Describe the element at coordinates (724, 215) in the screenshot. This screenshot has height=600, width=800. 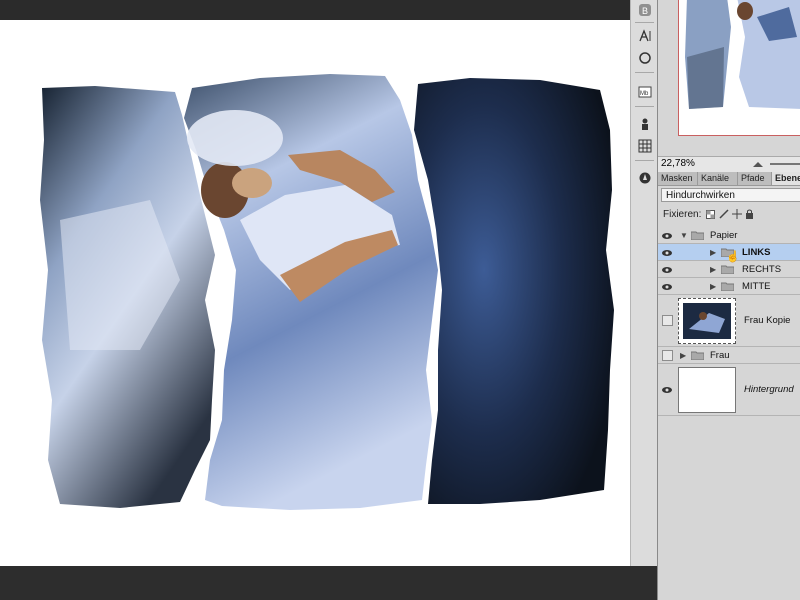
I see `lock-pixels-icon` at that location.